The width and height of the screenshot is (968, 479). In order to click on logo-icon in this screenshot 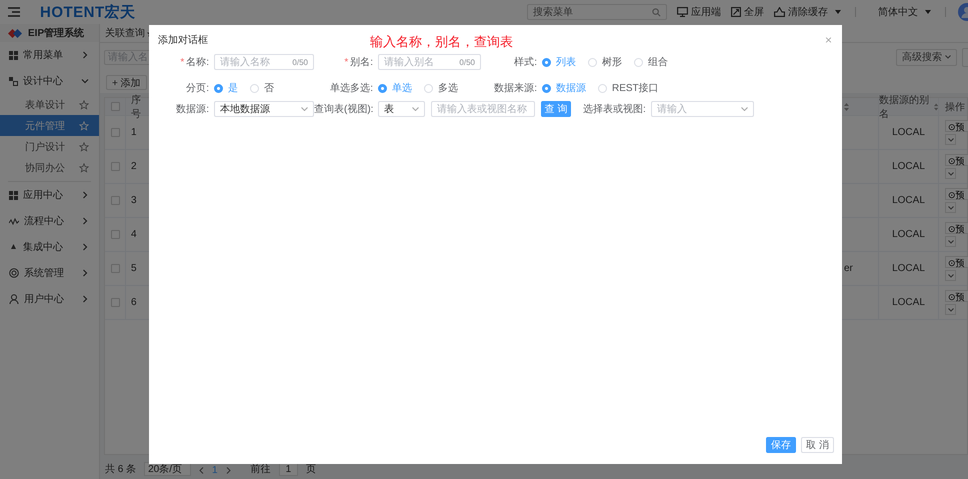, I will do `click(15, 33)`.